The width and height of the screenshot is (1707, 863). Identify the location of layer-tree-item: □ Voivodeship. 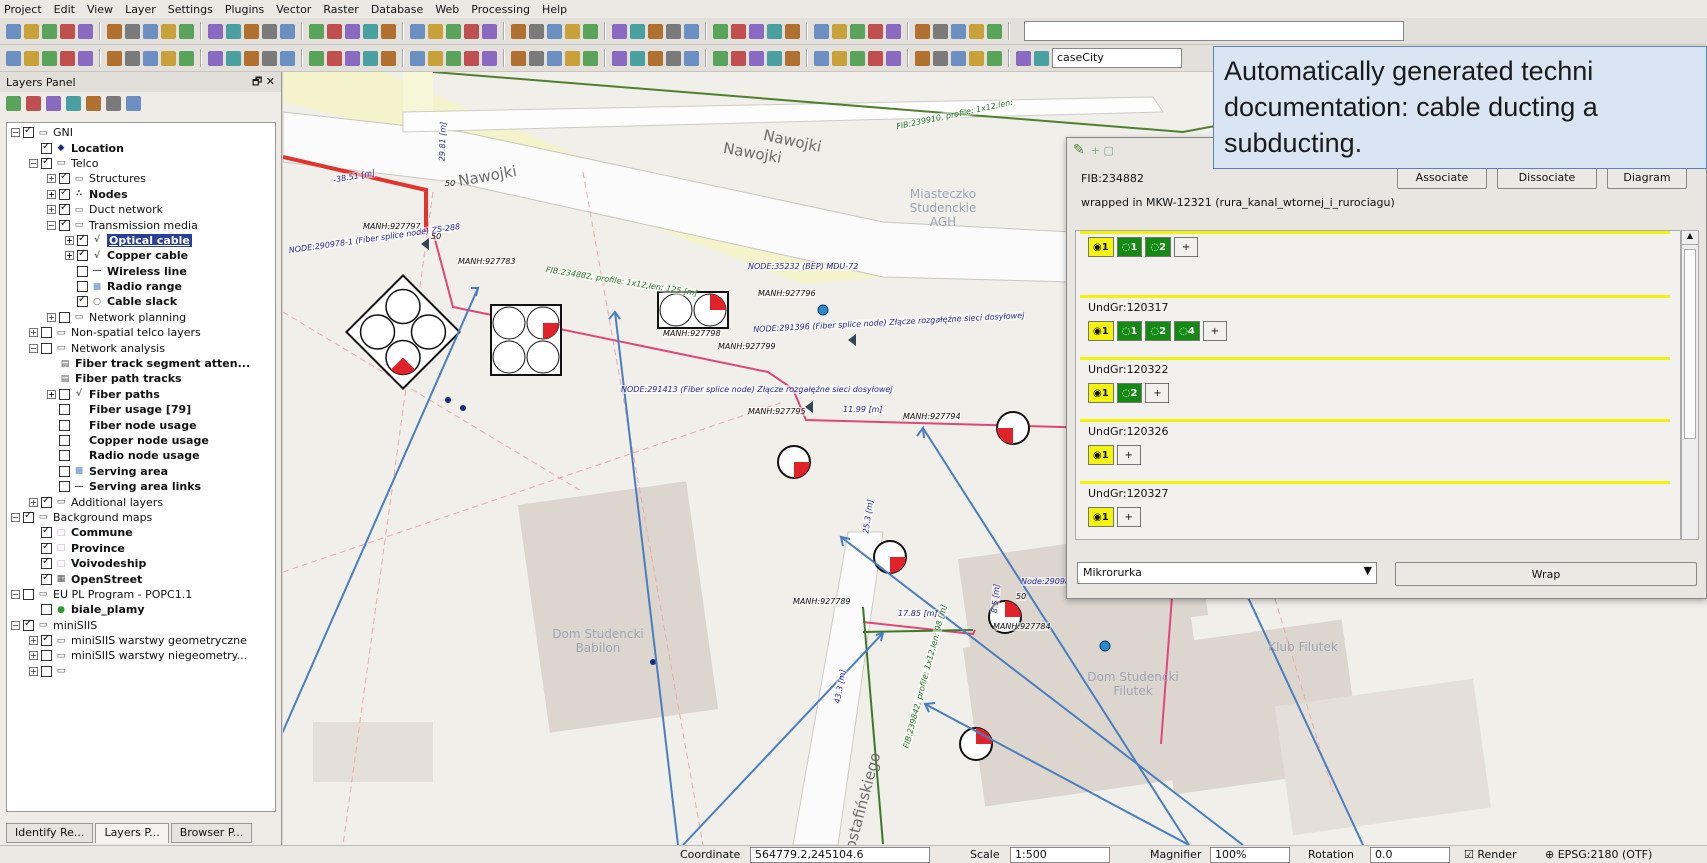
(141, 563).